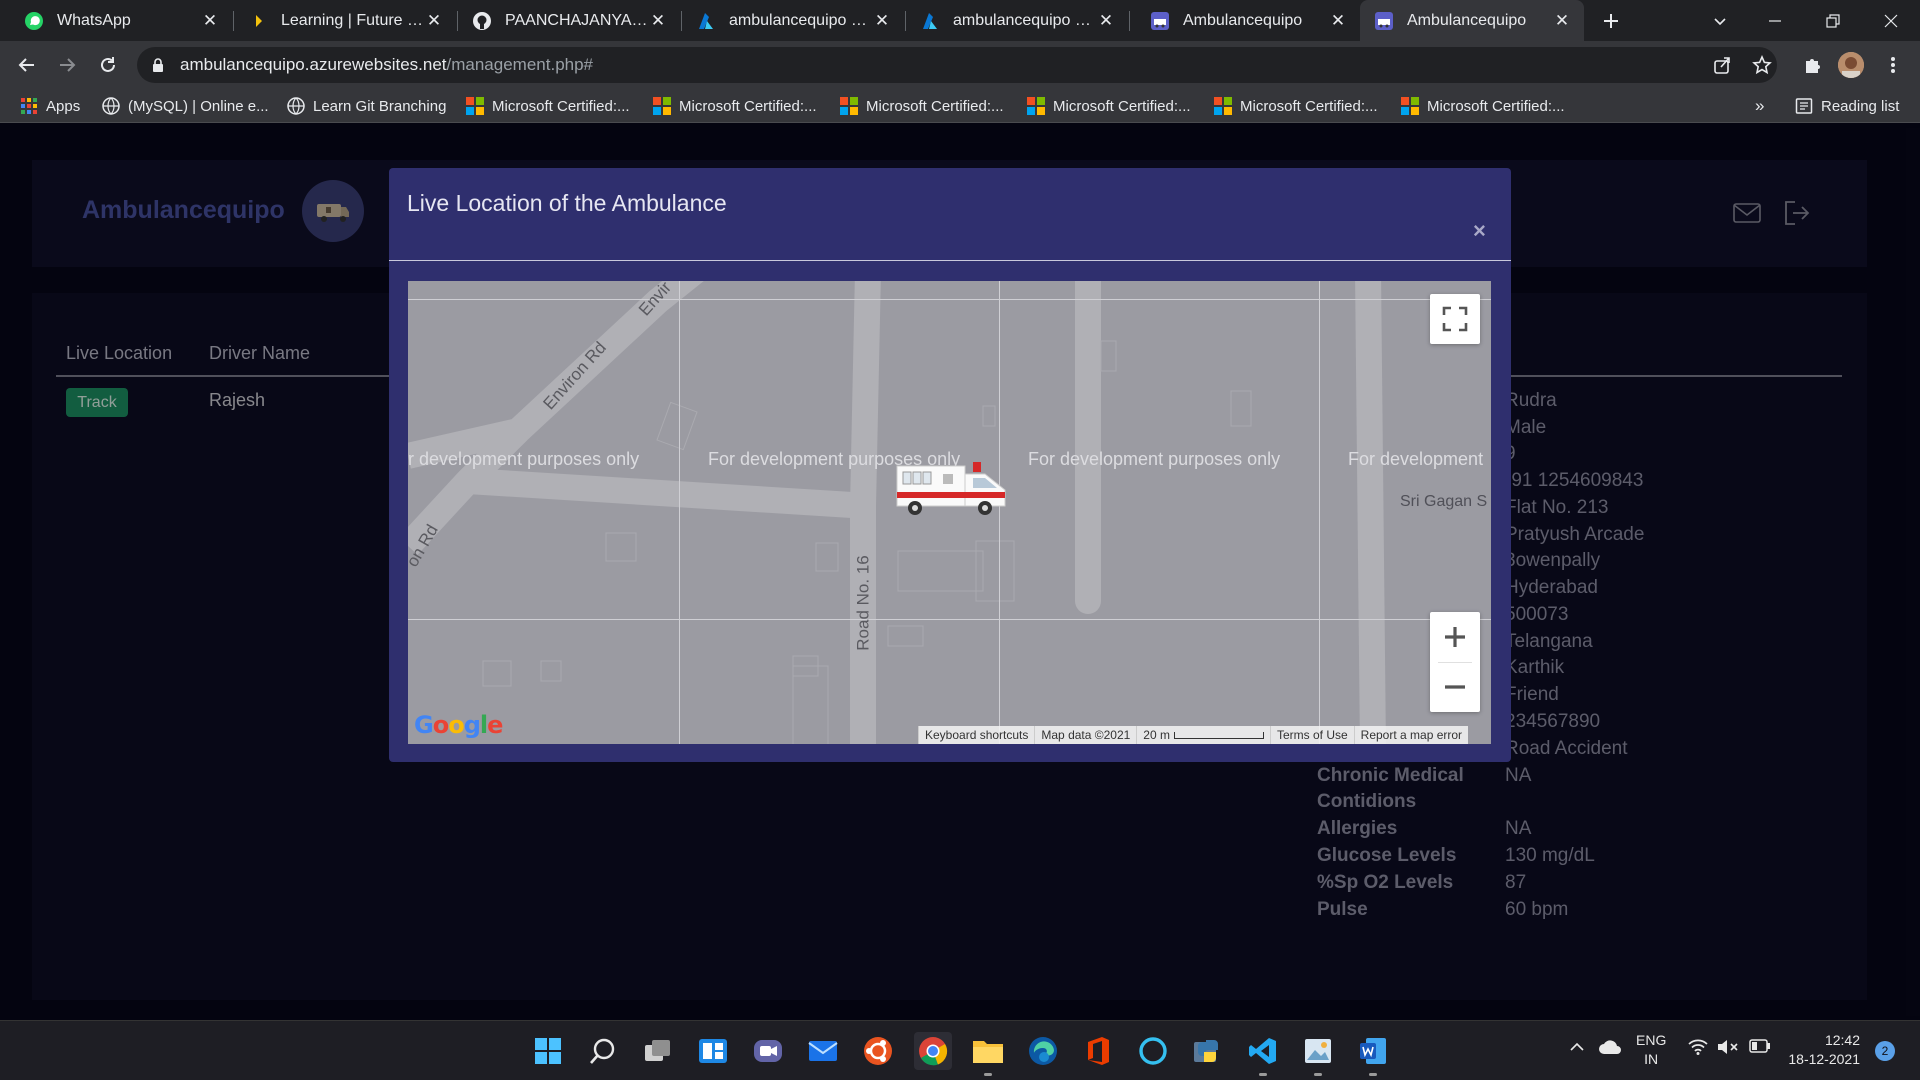 The height and width of the screenshot is (1080, 1920). I want to click on bookmark-star-button, so click(1762, 65).